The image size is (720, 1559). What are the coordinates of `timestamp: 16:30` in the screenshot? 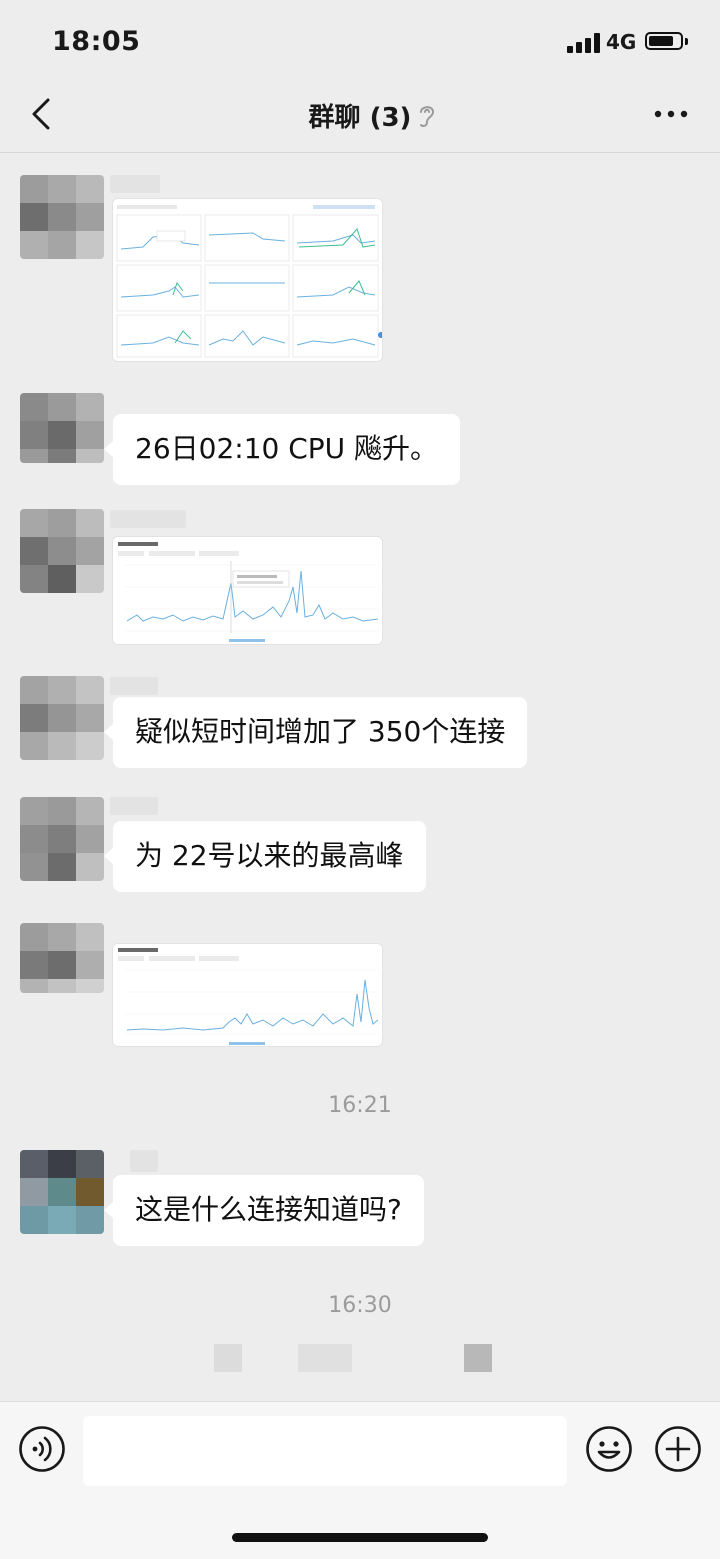 It's located at (360, 1305).